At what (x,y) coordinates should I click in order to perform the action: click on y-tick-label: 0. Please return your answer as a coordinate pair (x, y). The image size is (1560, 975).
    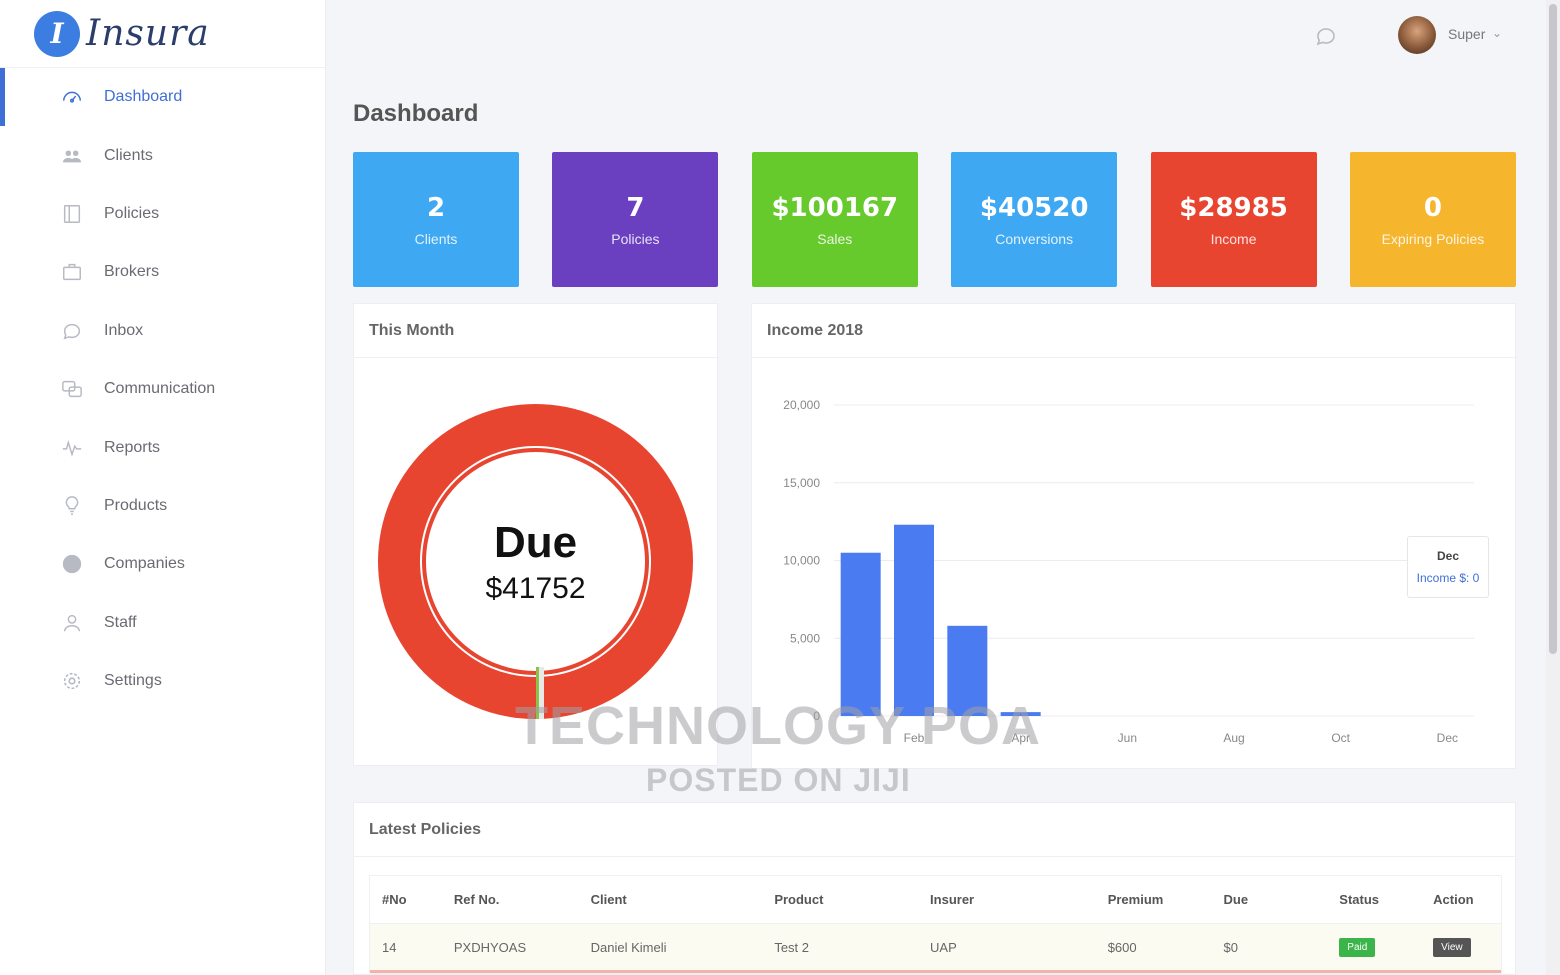
    Looking at the image, I should click on (816, 716).